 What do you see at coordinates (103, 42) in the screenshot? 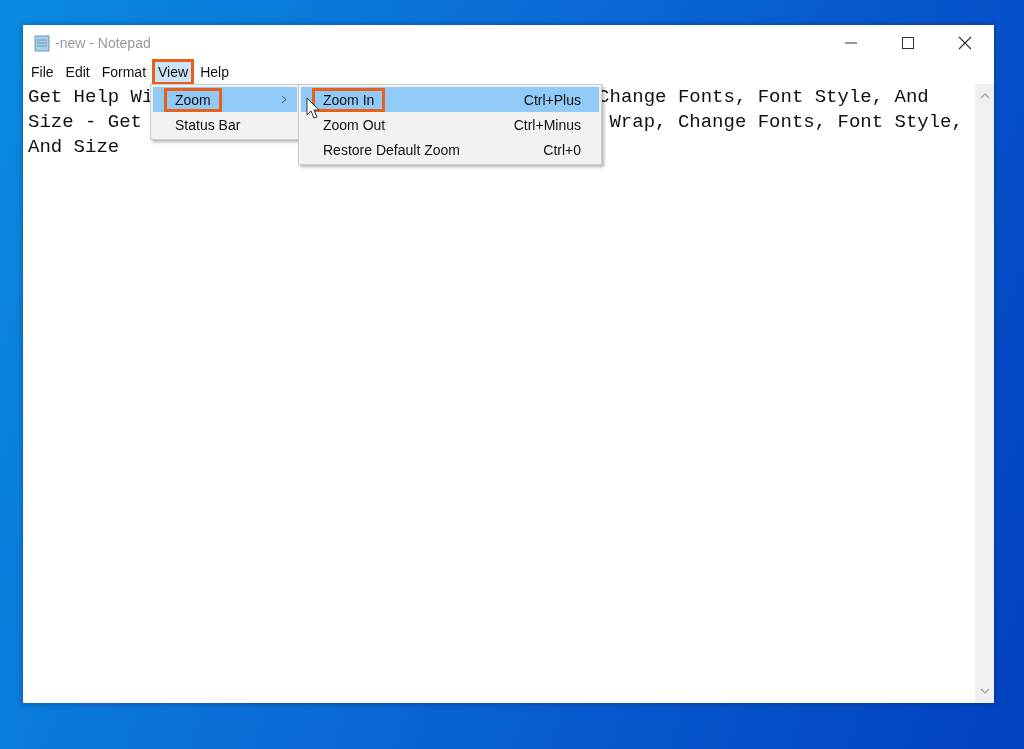
I see `window-title: -new - Notepad` at bounding box center [103, 42].